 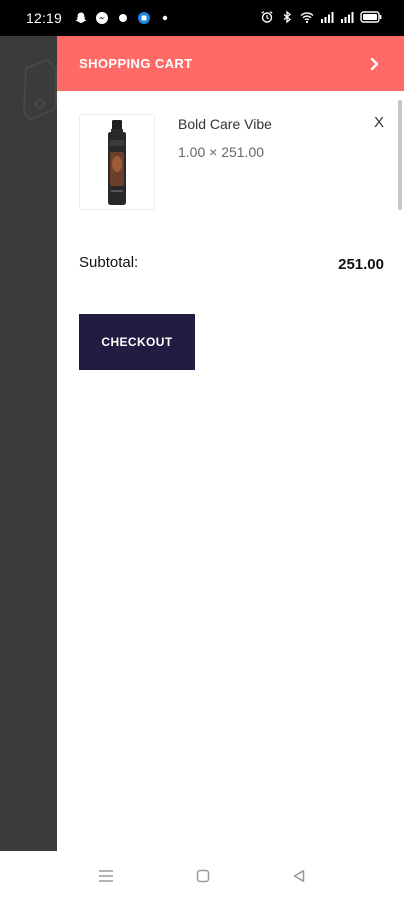 What do you see at coordinates (361, 264) in the screenshot?
I see `subtotal-value: 251.00` at bounding box center [361, 264].